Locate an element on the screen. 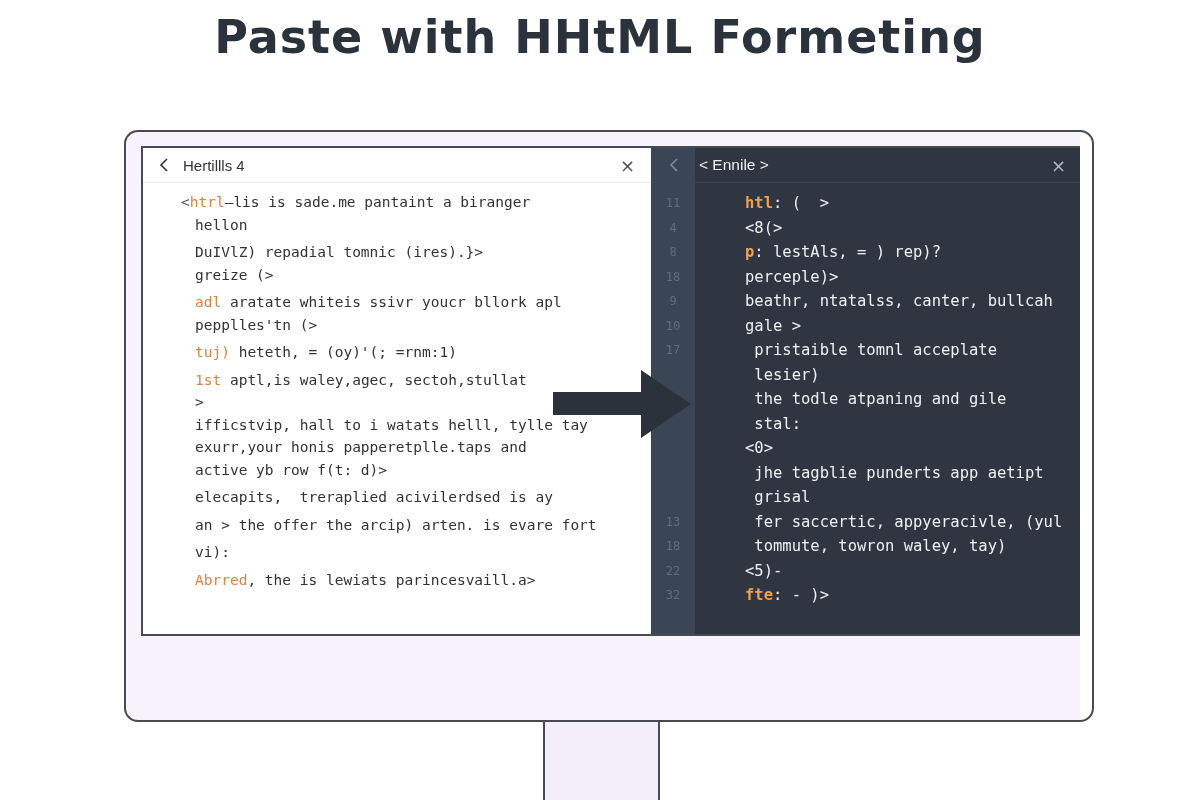 The height and width of the screenshot is (800, 1200). code-line: grisal is located at coordinates (782, 497).